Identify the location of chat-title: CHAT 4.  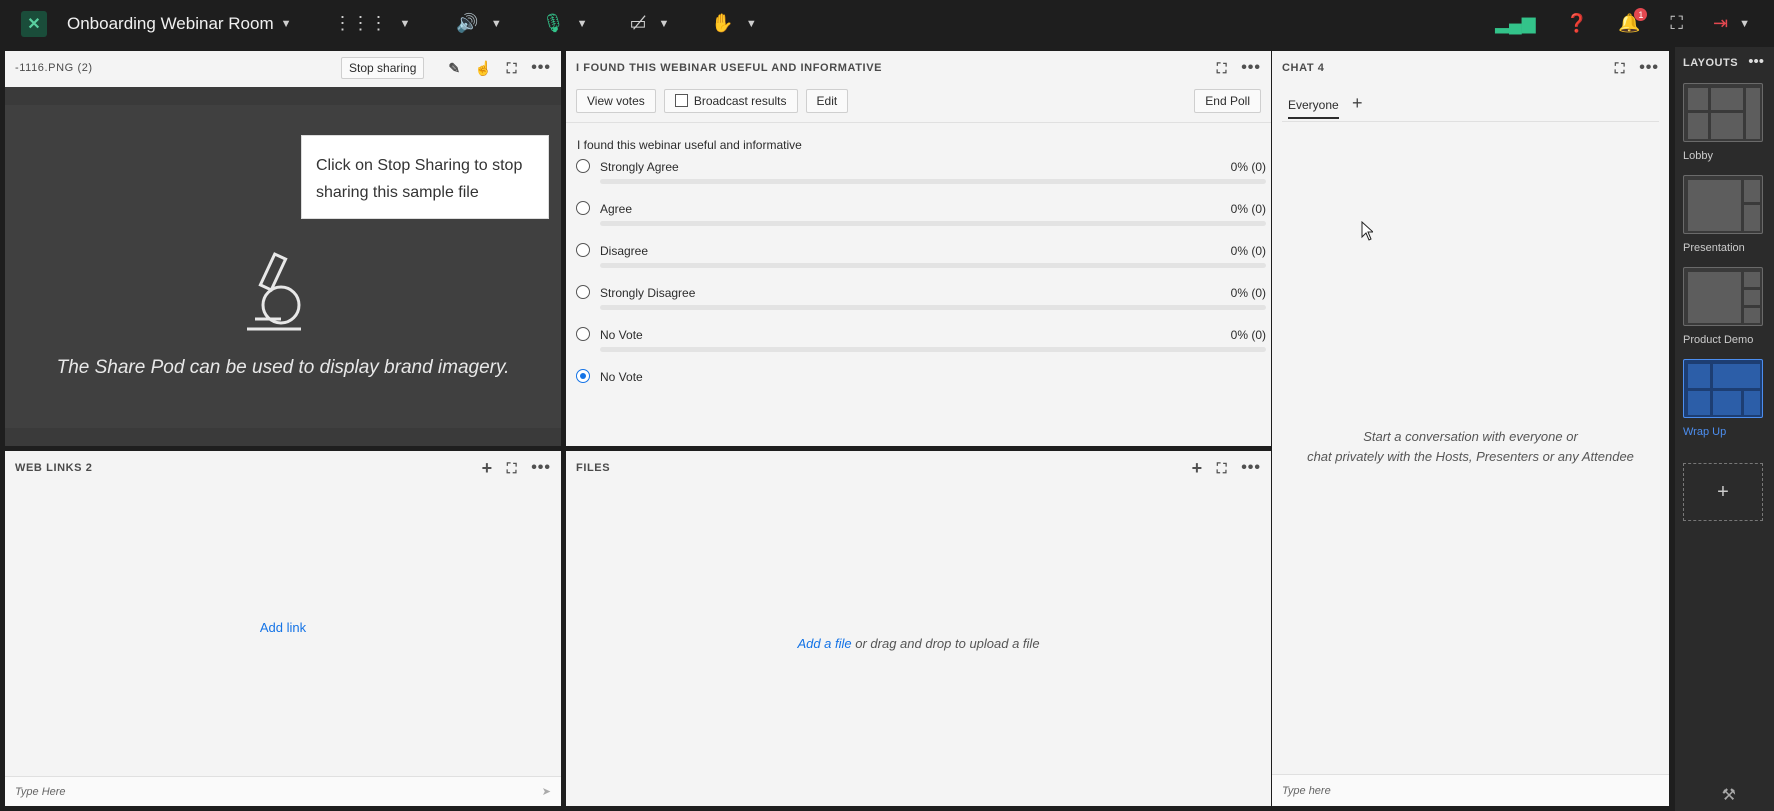
(1303, 68).